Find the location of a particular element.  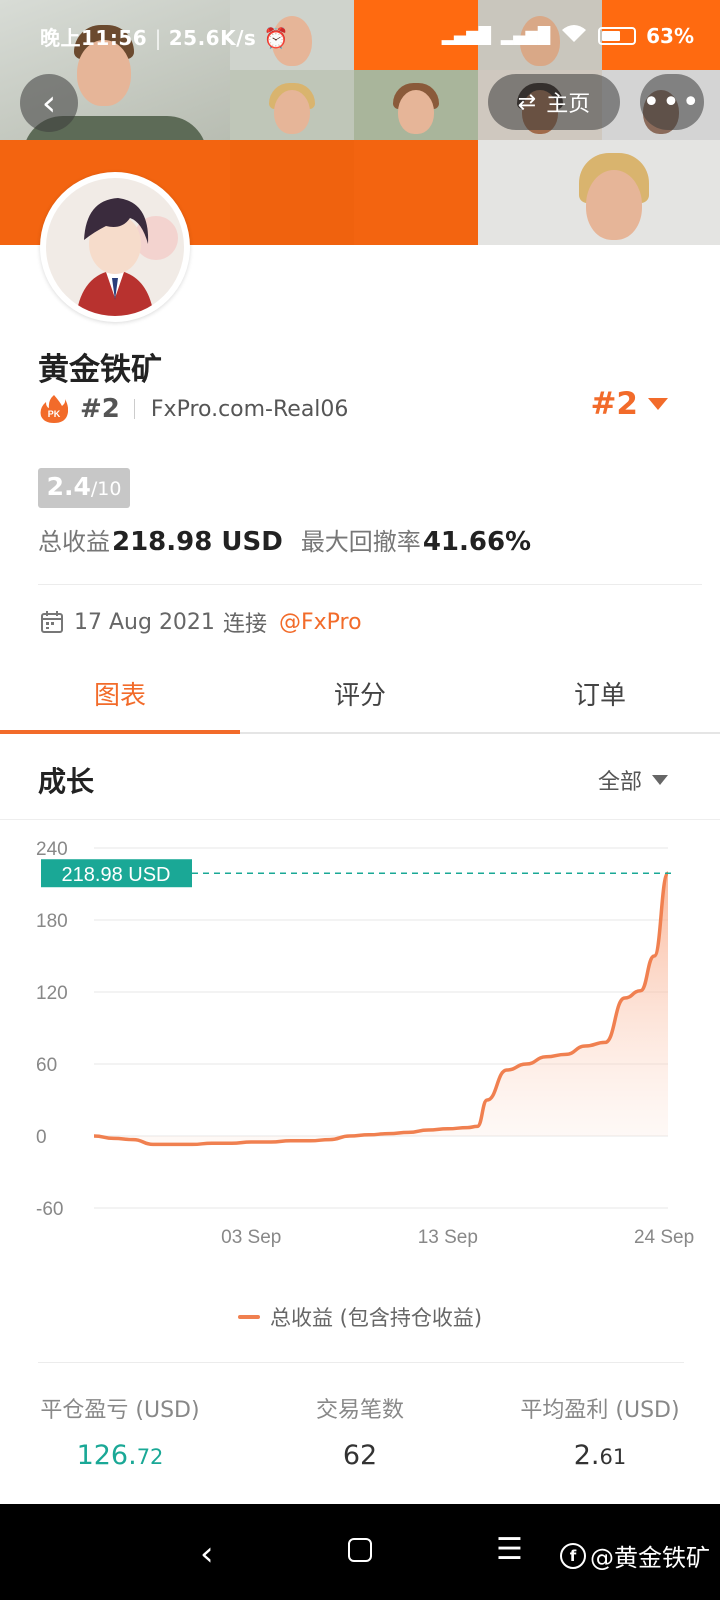

more-button: ••• is located at coordinates (672, 102).